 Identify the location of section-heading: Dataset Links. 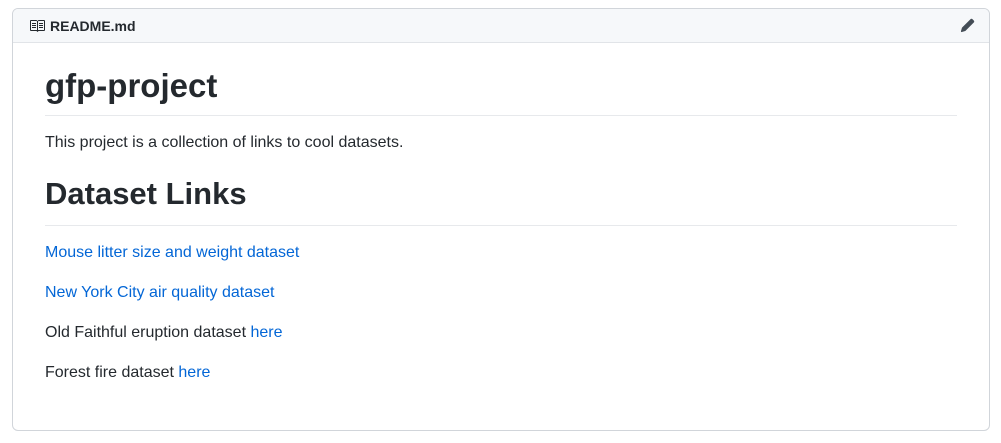
(501, 200).